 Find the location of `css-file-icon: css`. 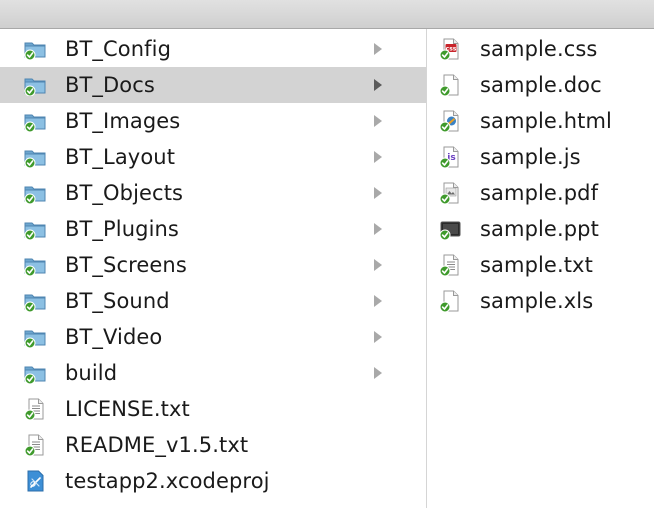

css-file-icon: css is located at coordinates (450, 49).